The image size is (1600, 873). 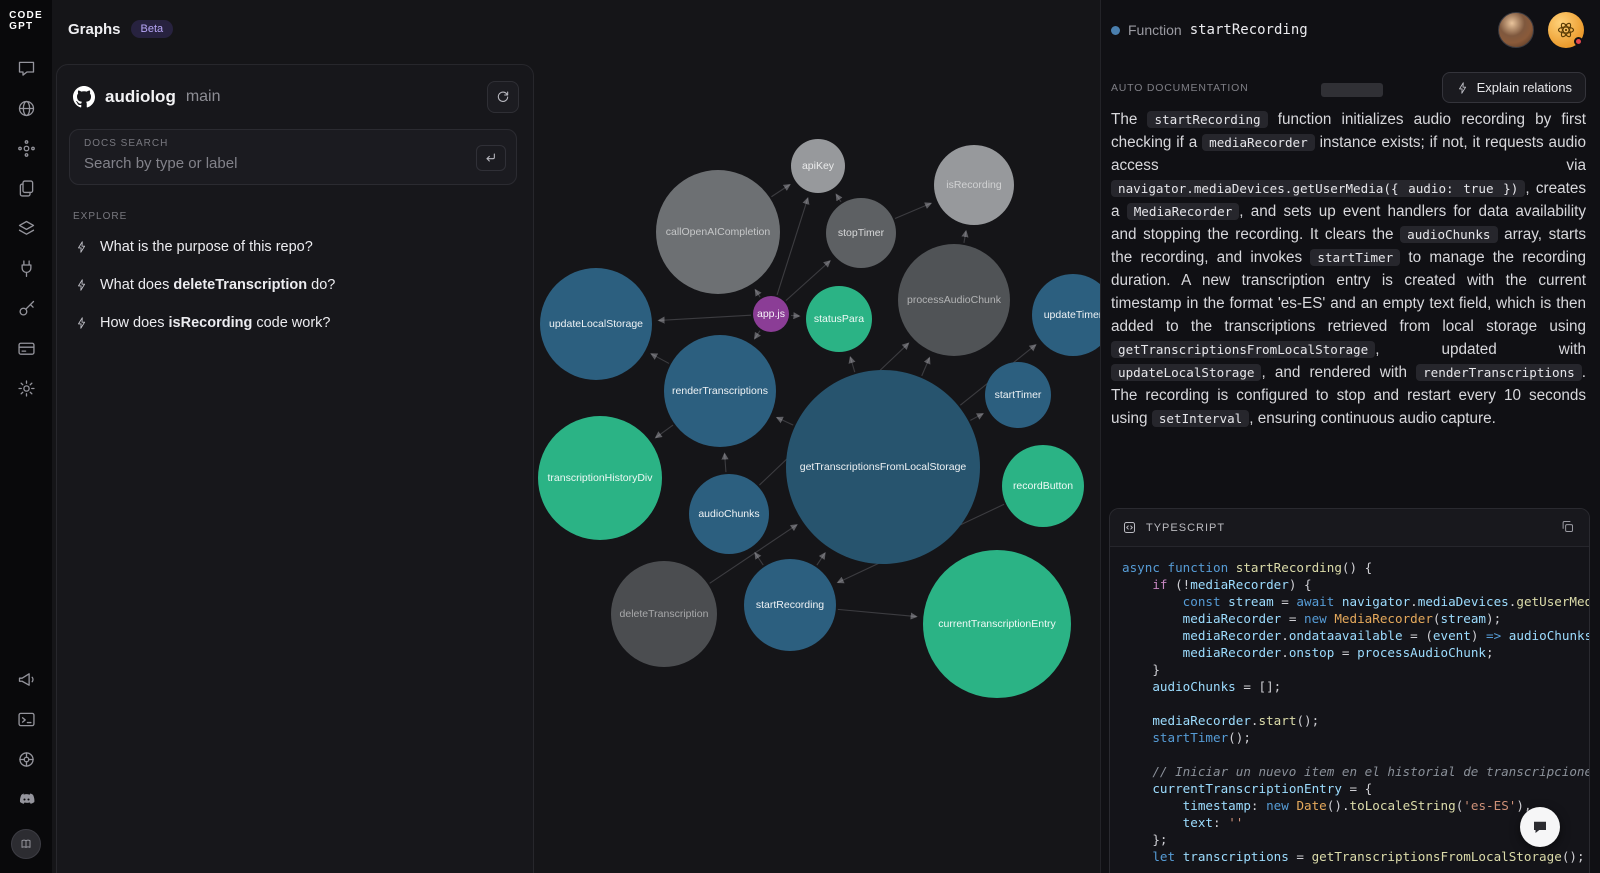 What do you see at coordinates (1129, 527) in the screenshot?
I see `code-file-icon` at bounding box center [1129, 527].